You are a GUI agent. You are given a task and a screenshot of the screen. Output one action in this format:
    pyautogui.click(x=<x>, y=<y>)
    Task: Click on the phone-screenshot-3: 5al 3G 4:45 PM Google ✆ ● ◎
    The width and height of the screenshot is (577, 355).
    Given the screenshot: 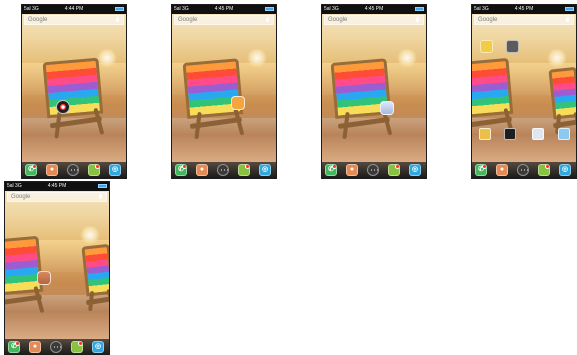 What is the action you would take?
    pyautogui.click(x=374, y=91)
    